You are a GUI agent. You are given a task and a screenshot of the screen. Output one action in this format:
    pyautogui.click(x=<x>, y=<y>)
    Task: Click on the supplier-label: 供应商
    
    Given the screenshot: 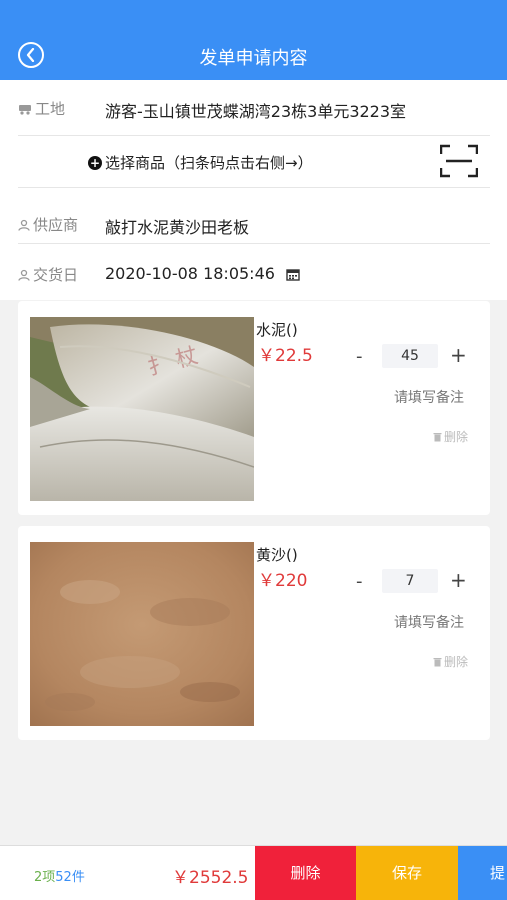 What is the action you would take?
    pyautogui.click(x=48, y=224)
    